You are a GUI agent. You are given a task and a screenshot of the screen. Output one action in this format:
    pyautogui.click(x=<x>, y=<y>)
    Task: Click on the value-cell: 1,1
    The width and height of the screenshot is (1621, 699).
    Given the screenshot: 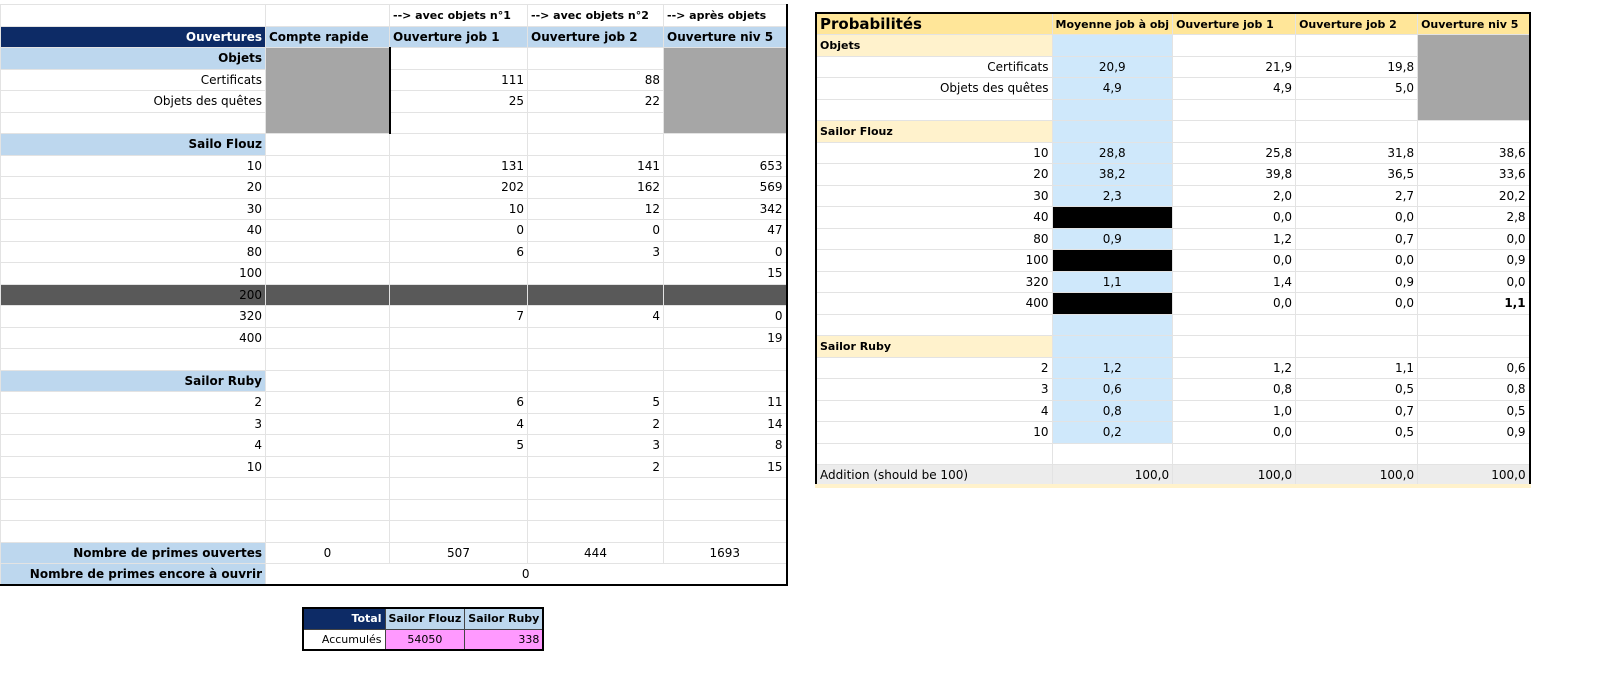 What is the action you would take?
    pyautogui.click(x=1474, y=303)
    